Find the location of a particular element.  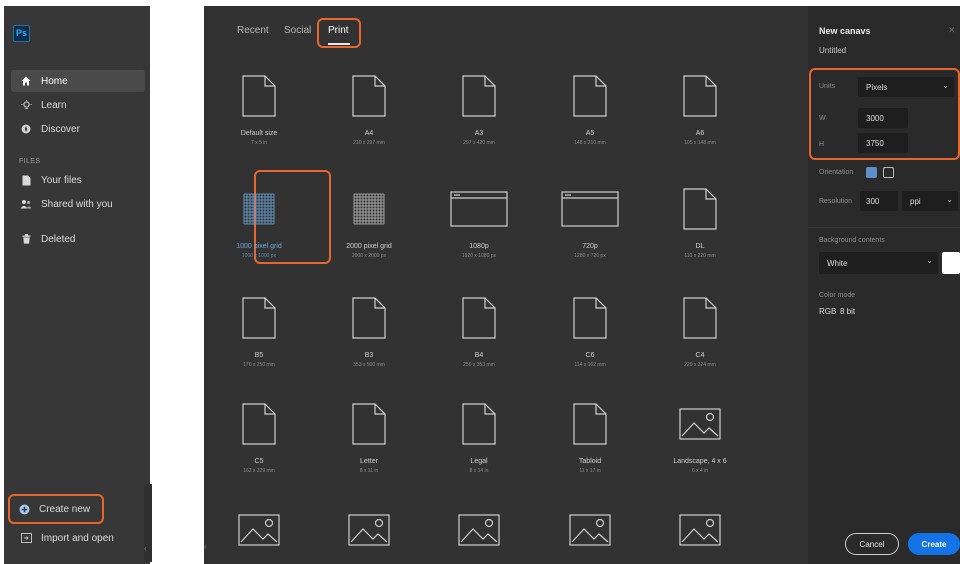

preset-tile: 1080p 1920 x 1080 px is located at coordinates (479, 220).